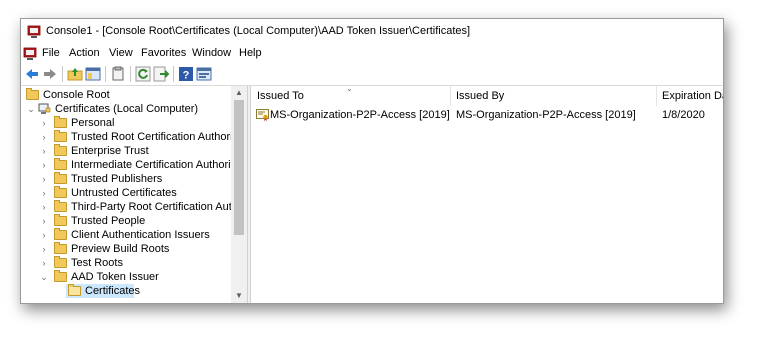 The image size is (764, 343). What do you see at coordinates (163, 53) in the screenshot?
I see `menu-favorites: Favorites` at bounding box center [163, 53].